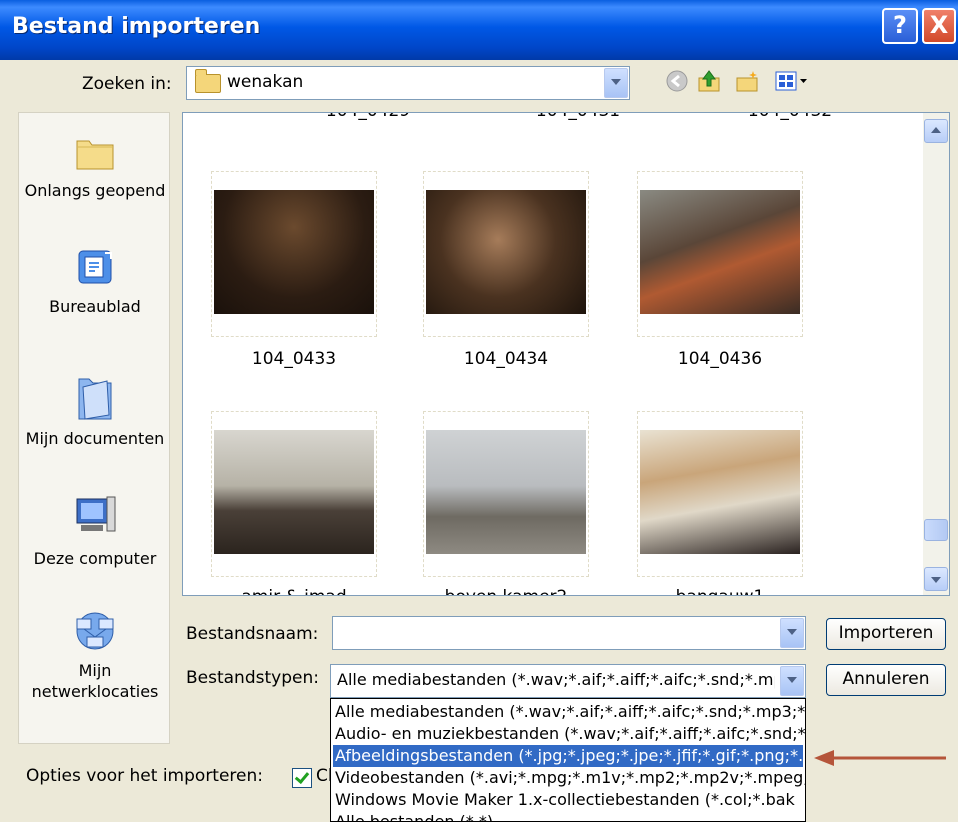 Image resolution: width=958 pixels, height=822 pixels. What do you see at coordinates (506, 359) in the screenshot?
I see `file-label: 104_0434` at bounding box center [506, 359].